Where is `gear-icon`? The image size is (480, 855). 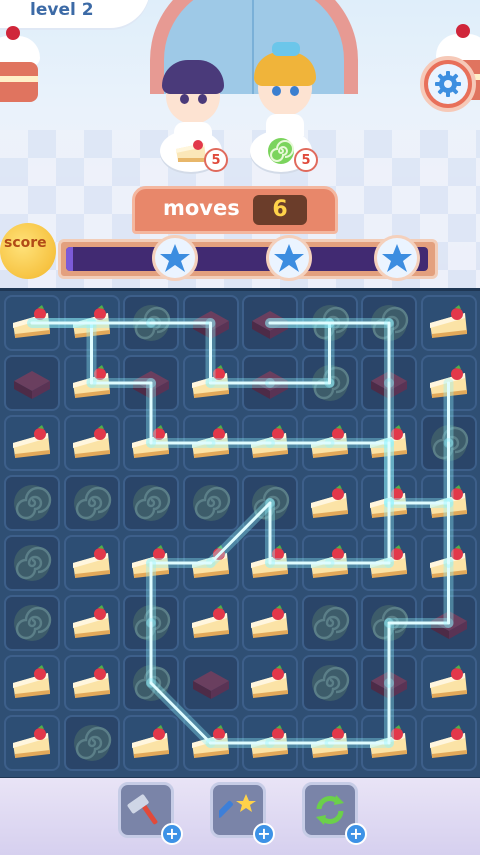
gear-icon is located at coordinates (448, 84).